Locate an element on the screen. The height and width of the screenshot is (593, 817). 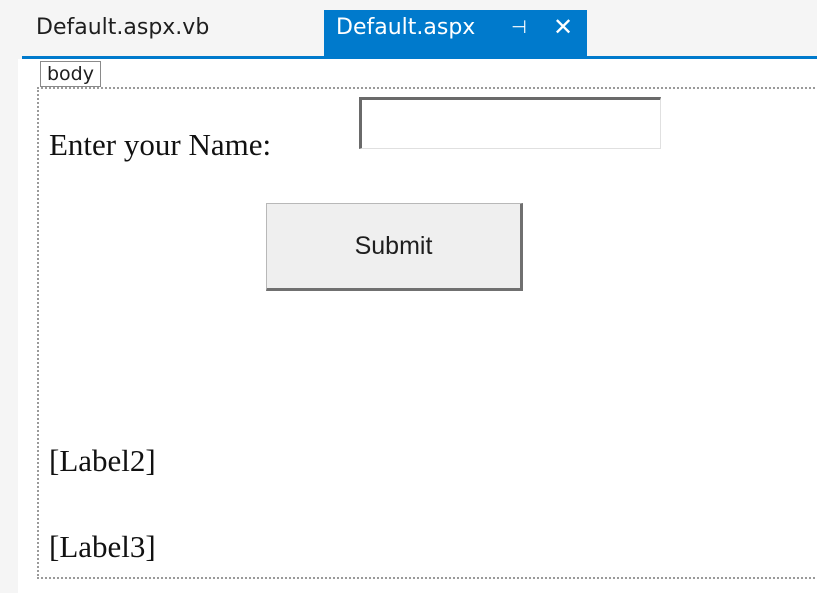
name-textbox is located at coordinates (510, 123).